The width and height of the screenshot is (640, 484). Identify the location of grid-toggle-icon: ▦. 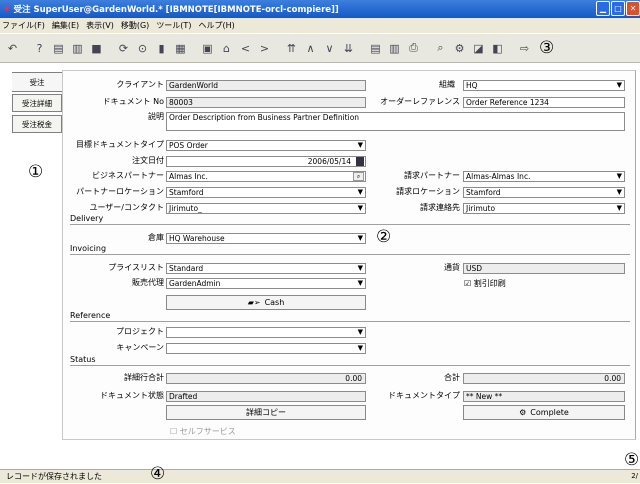
(180, 48).